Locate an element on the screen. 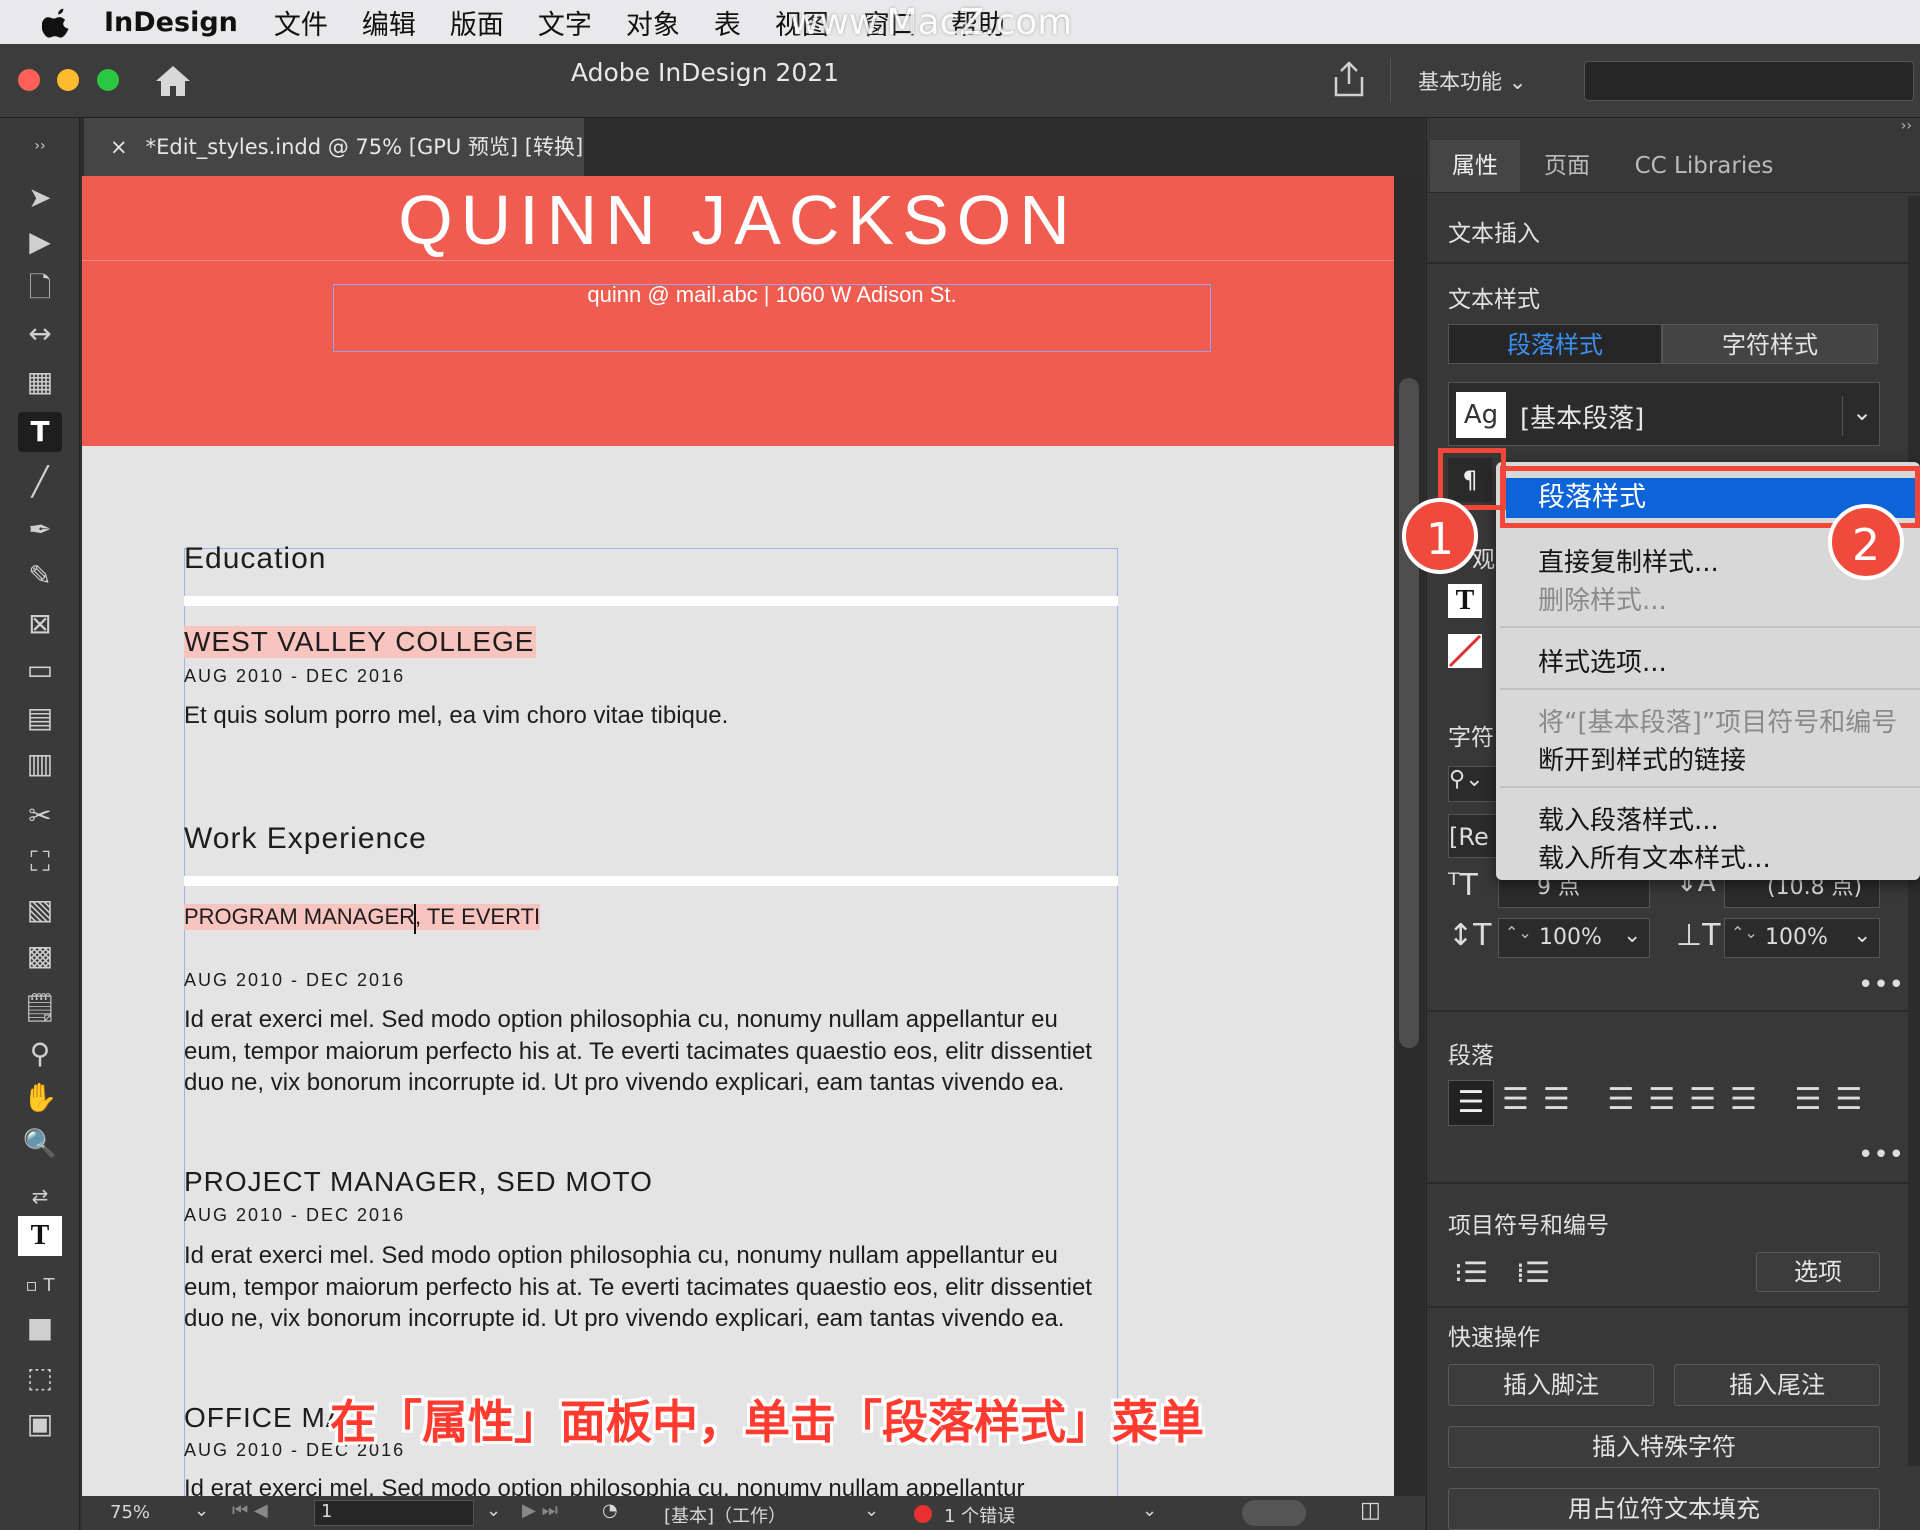  work-heading: Work Experience is located at coordinates (305, 839).